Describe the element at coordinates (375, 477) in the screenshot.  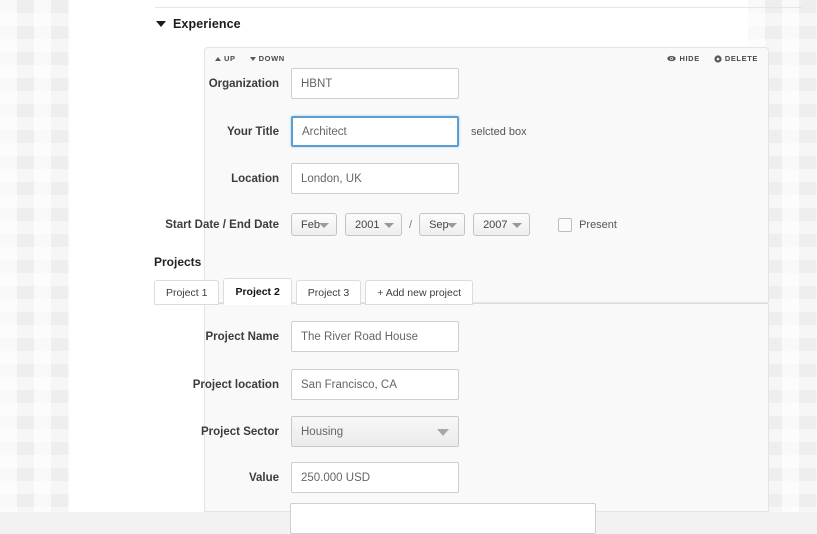
I see `value-input` at that location.